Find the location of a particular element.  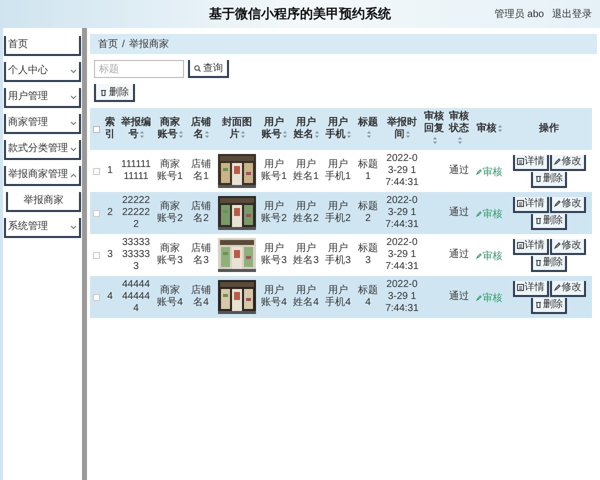

column-header: 操作 is located at coordinates (549, 129).